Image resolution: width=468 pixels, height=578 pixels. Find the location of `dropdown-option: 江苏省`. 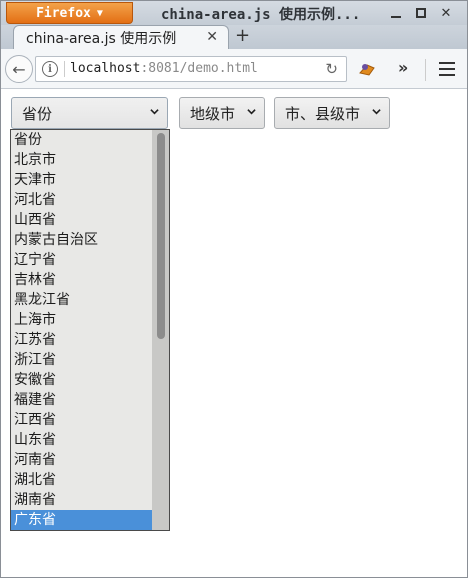

dropdown-option: 江苏省 is located at coordinates (82, 340).